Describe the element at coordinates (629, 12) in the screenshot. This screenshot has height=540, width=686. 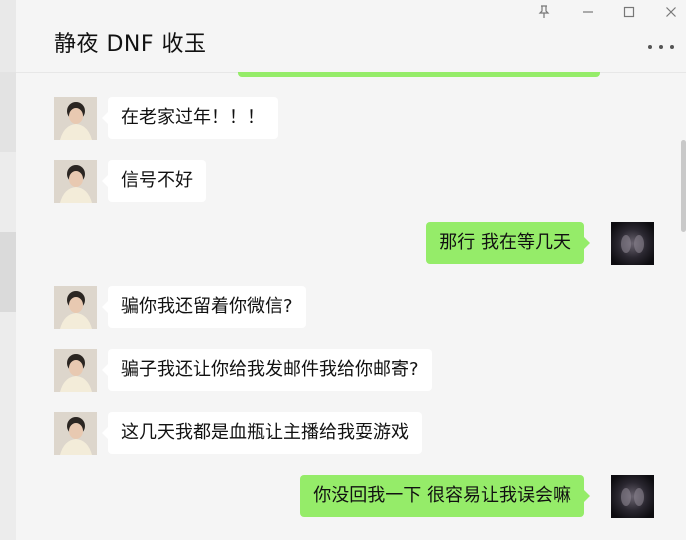
I see `maximize-icon` at that location.